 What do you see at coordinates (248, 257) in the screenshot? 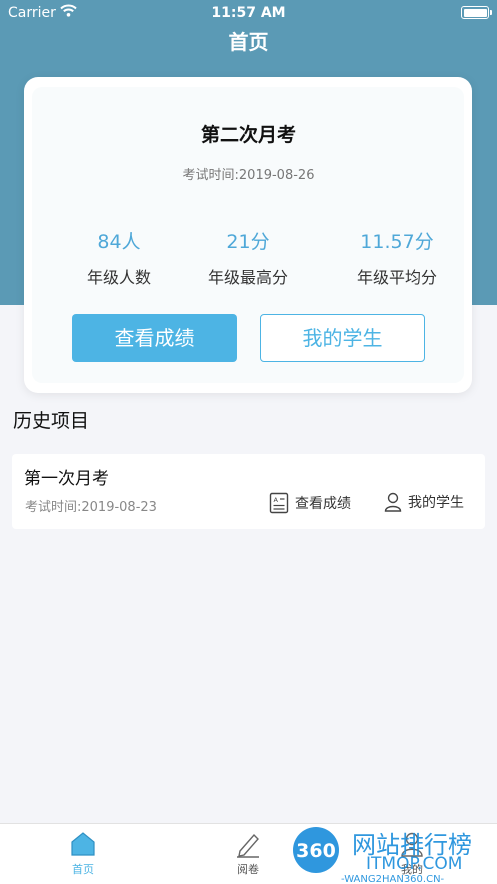
I see `stat-highest-score: 21分 年级最高分` at bounding box center [248, 257].